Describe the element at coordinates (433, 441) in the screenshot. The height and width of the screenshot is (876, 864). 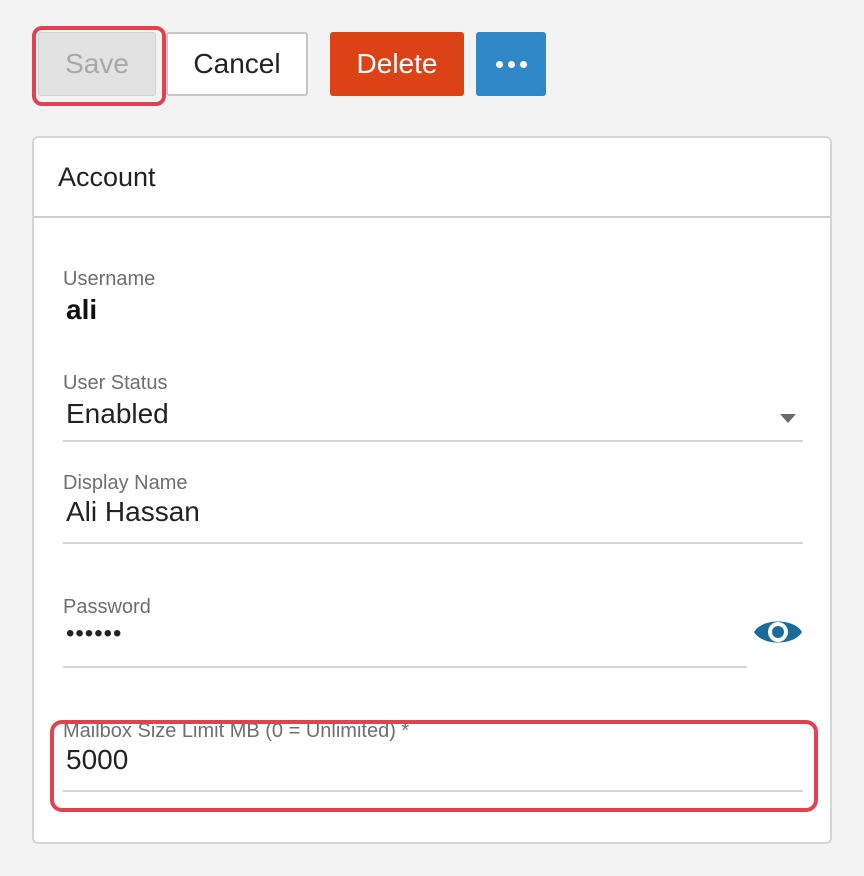
I see `user-status-underline` at that location.